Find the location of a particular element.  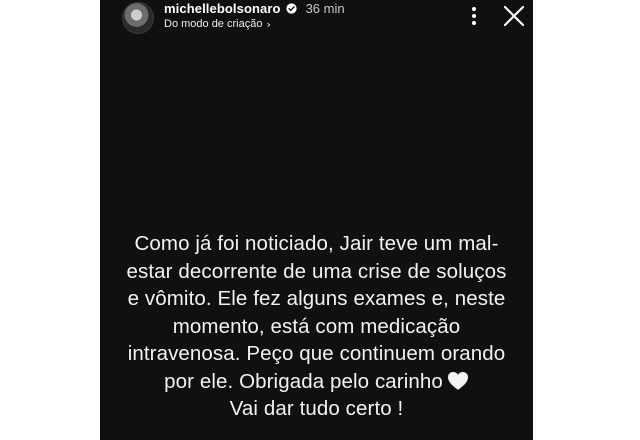

close-icon is located at coordinates (514, 16).